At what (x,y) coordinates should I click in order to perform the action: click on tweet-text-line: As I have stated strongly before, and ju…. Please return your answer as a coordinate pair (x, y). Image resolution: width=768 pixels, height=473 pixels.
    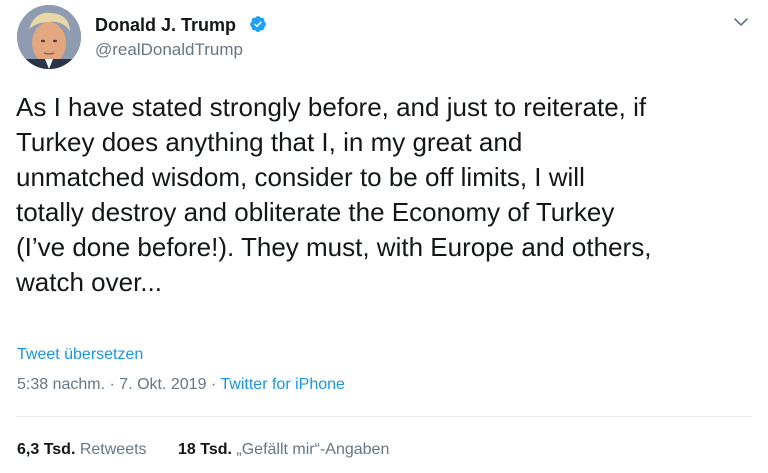
    Looking at the image, I should click on (331, 107).